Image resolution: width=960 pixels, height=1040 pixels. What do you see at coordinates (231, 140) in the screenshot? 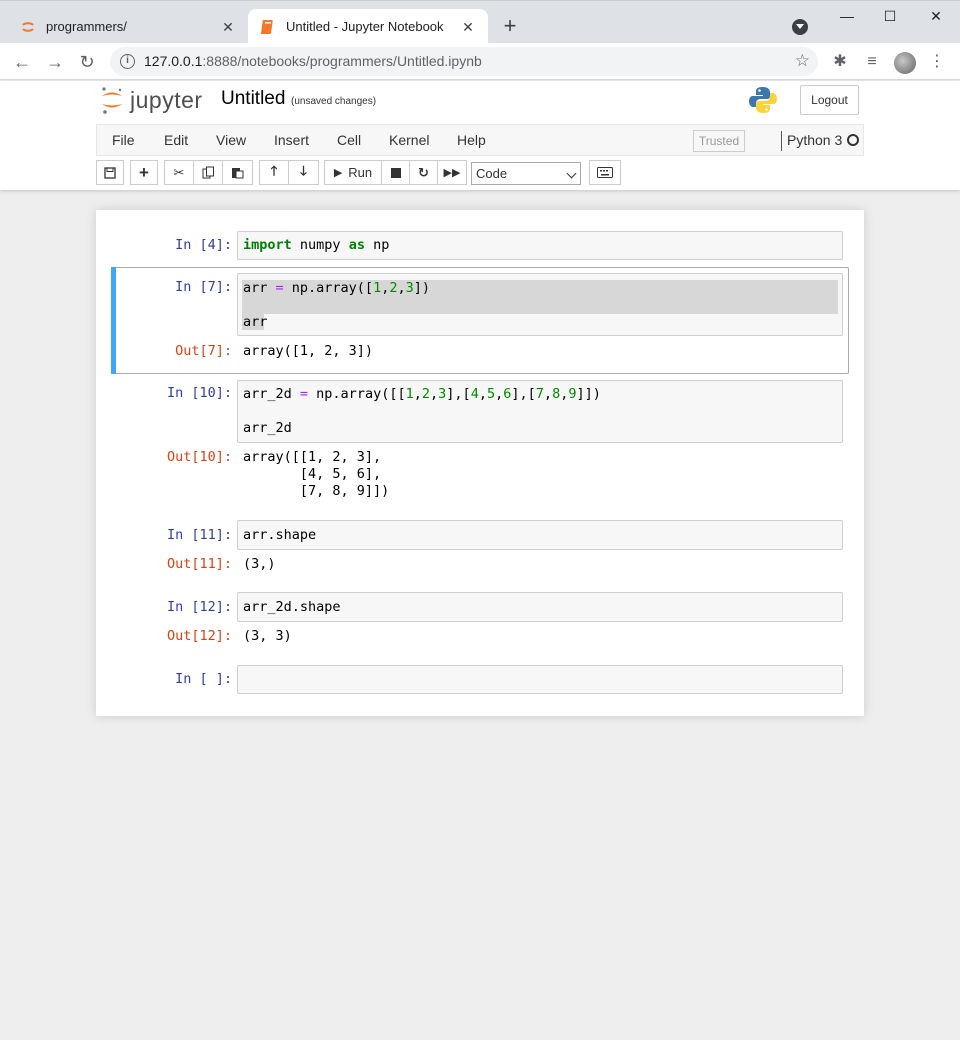
I see `menu-view: View` at bounding box center [231, 140].